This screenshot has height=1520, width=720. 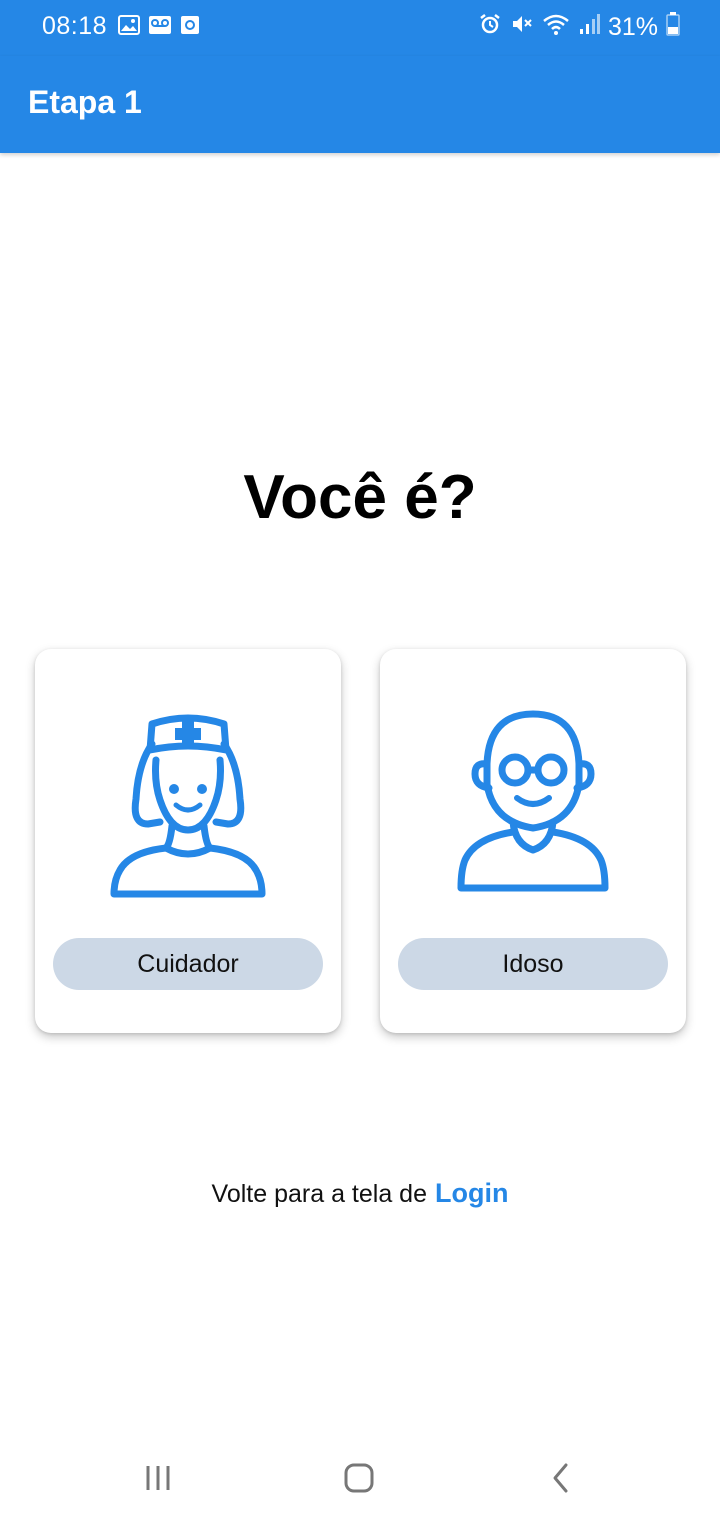 I want to click on question-heading: Você é?, so click(x=360, y=497).